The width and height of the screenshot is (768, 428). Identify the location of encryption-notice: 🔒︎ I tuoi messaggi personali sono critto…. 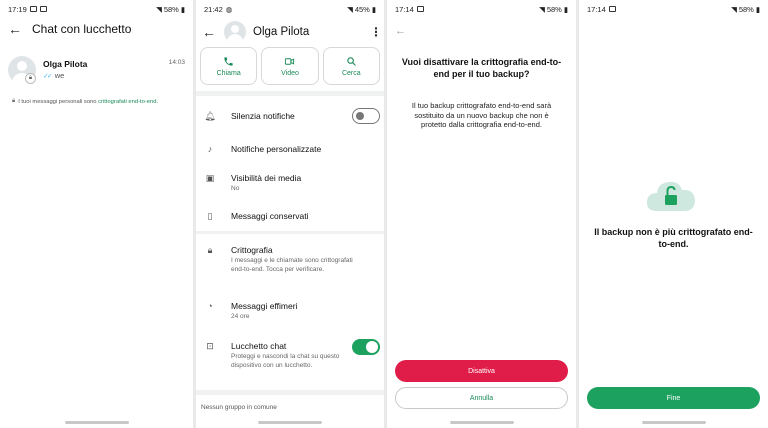
(100, 101).